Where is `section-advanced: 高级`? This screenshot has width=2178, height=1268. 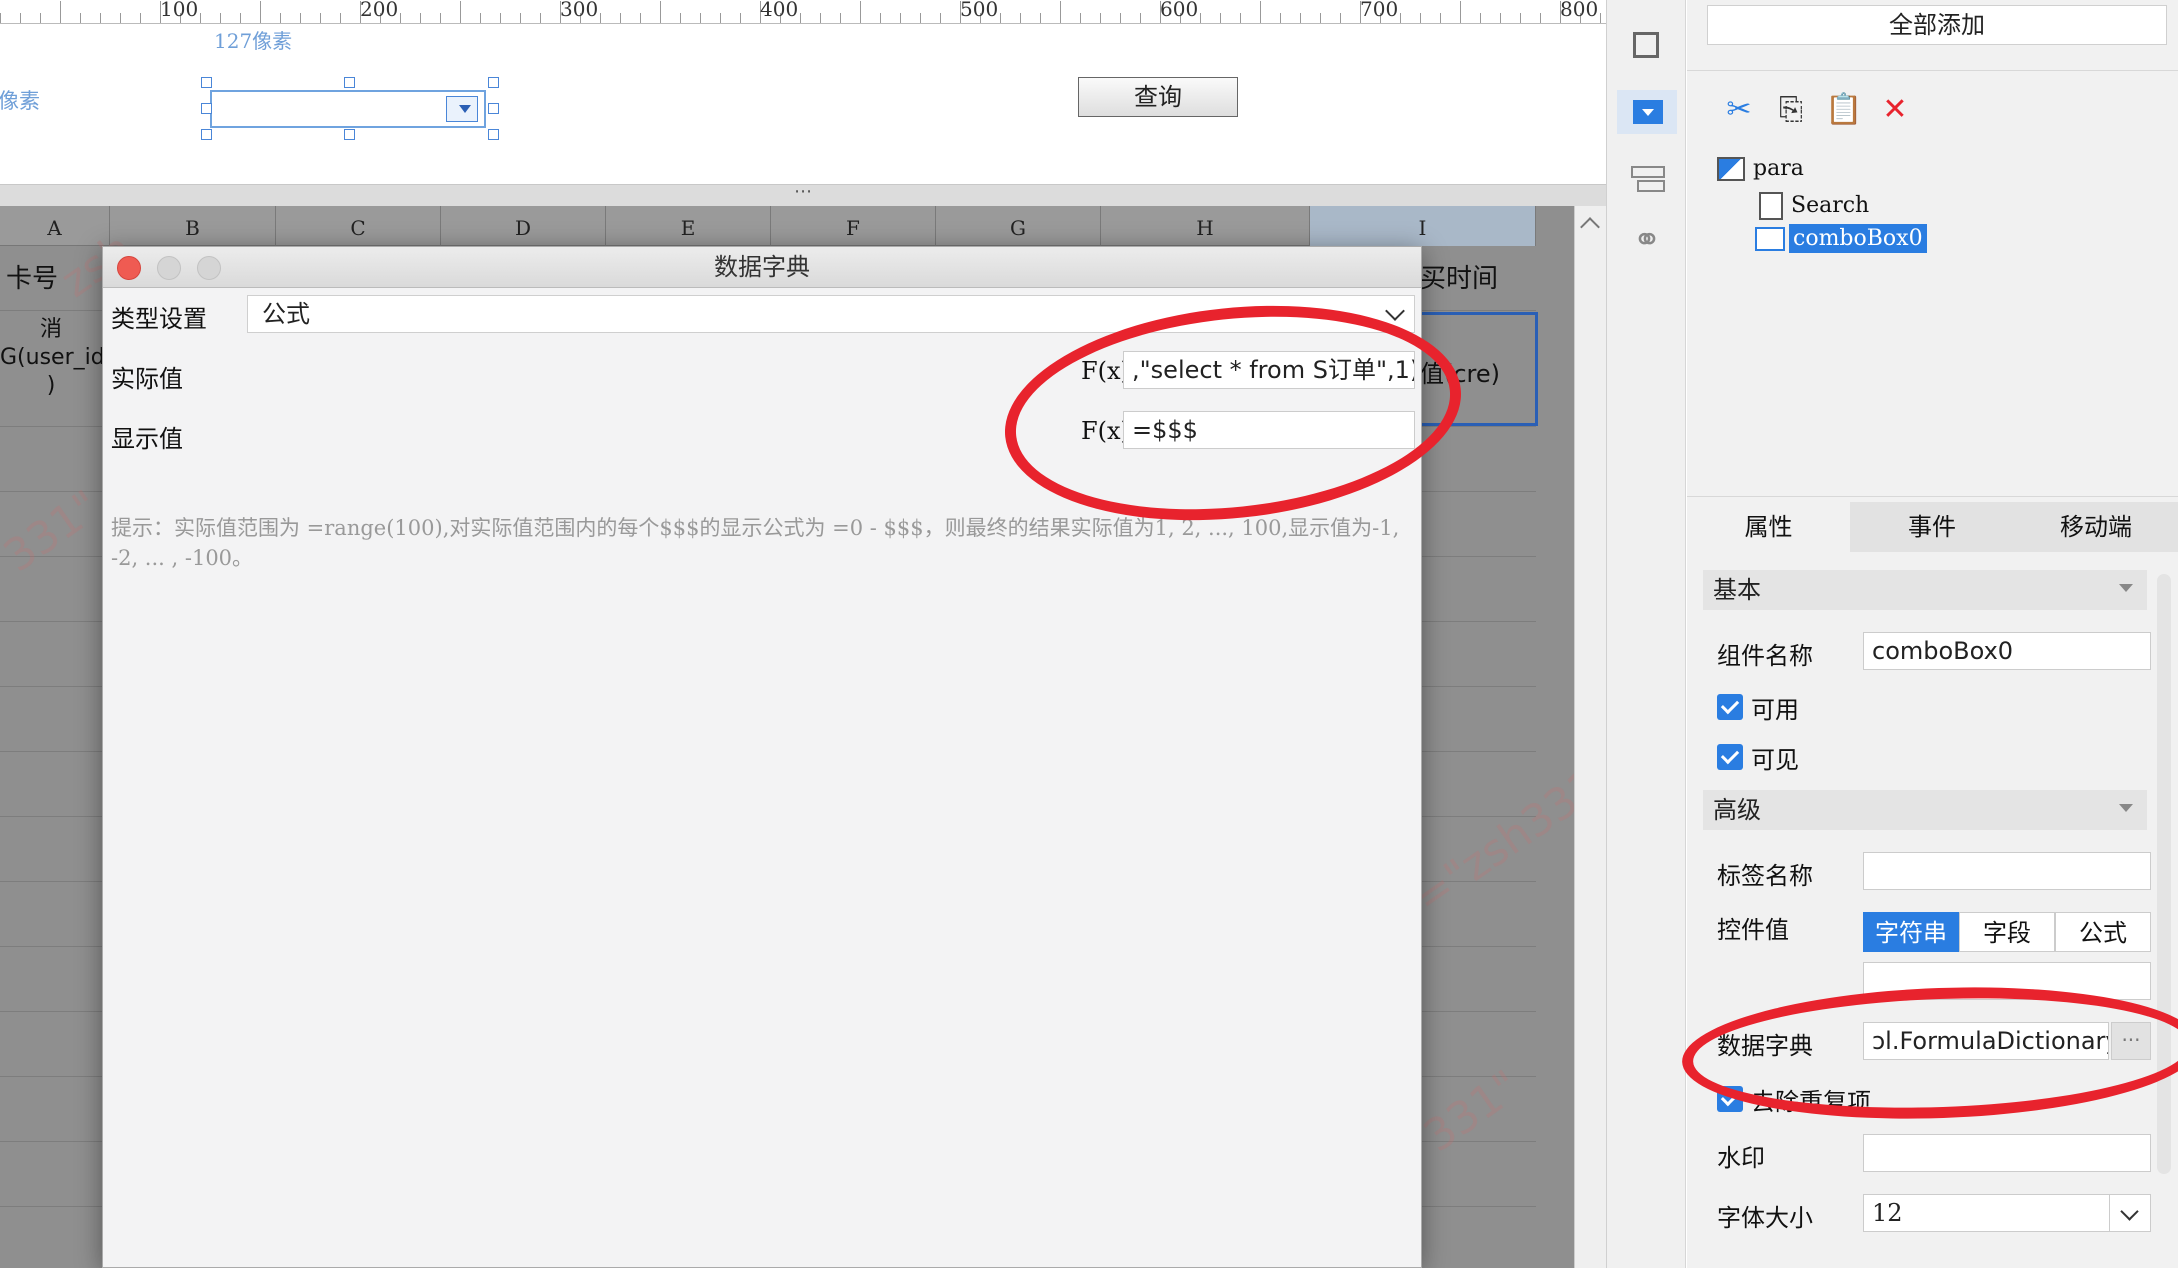 section-advanced: 高级 is located at coordinates (1925, 810).